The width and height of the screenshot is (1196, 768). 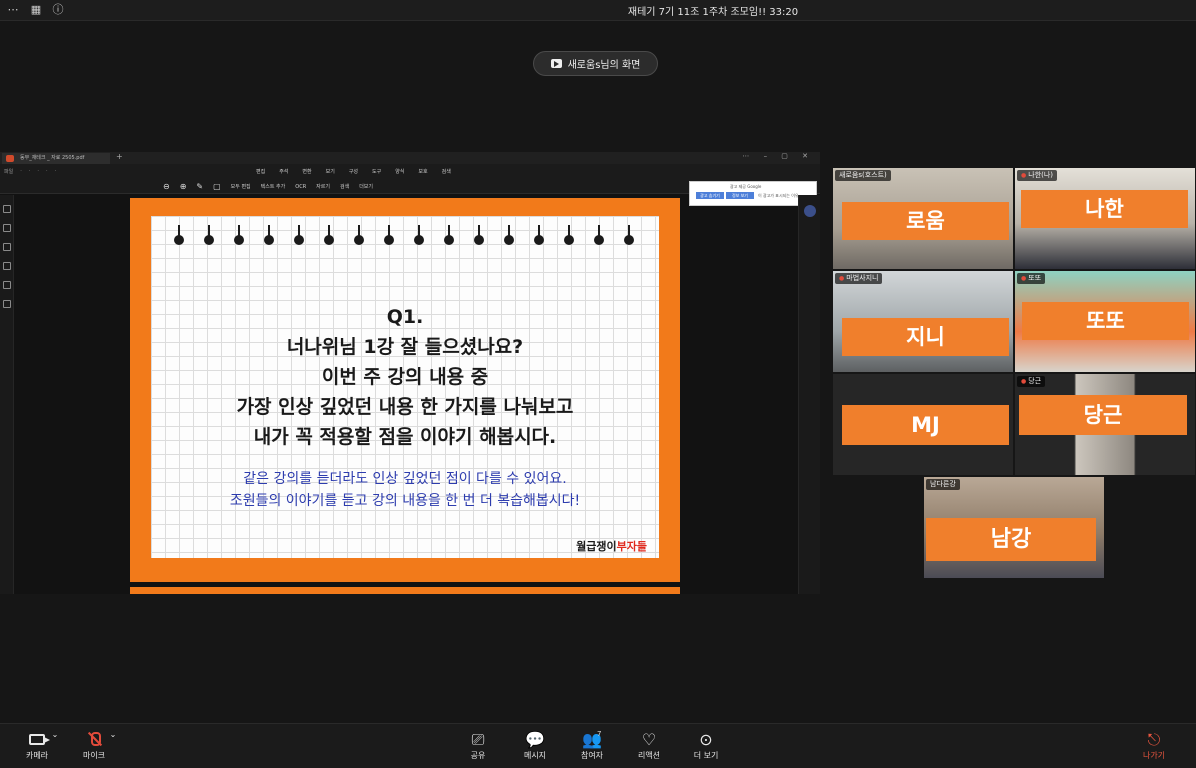 What do you see at coordinates (405, 501) in the screenshot?
I see `subtext-line: 조원들의 이야기를 듣고 강의 내용을 한 번 더 복습해봅시다!` at bounding box center [405, 501].